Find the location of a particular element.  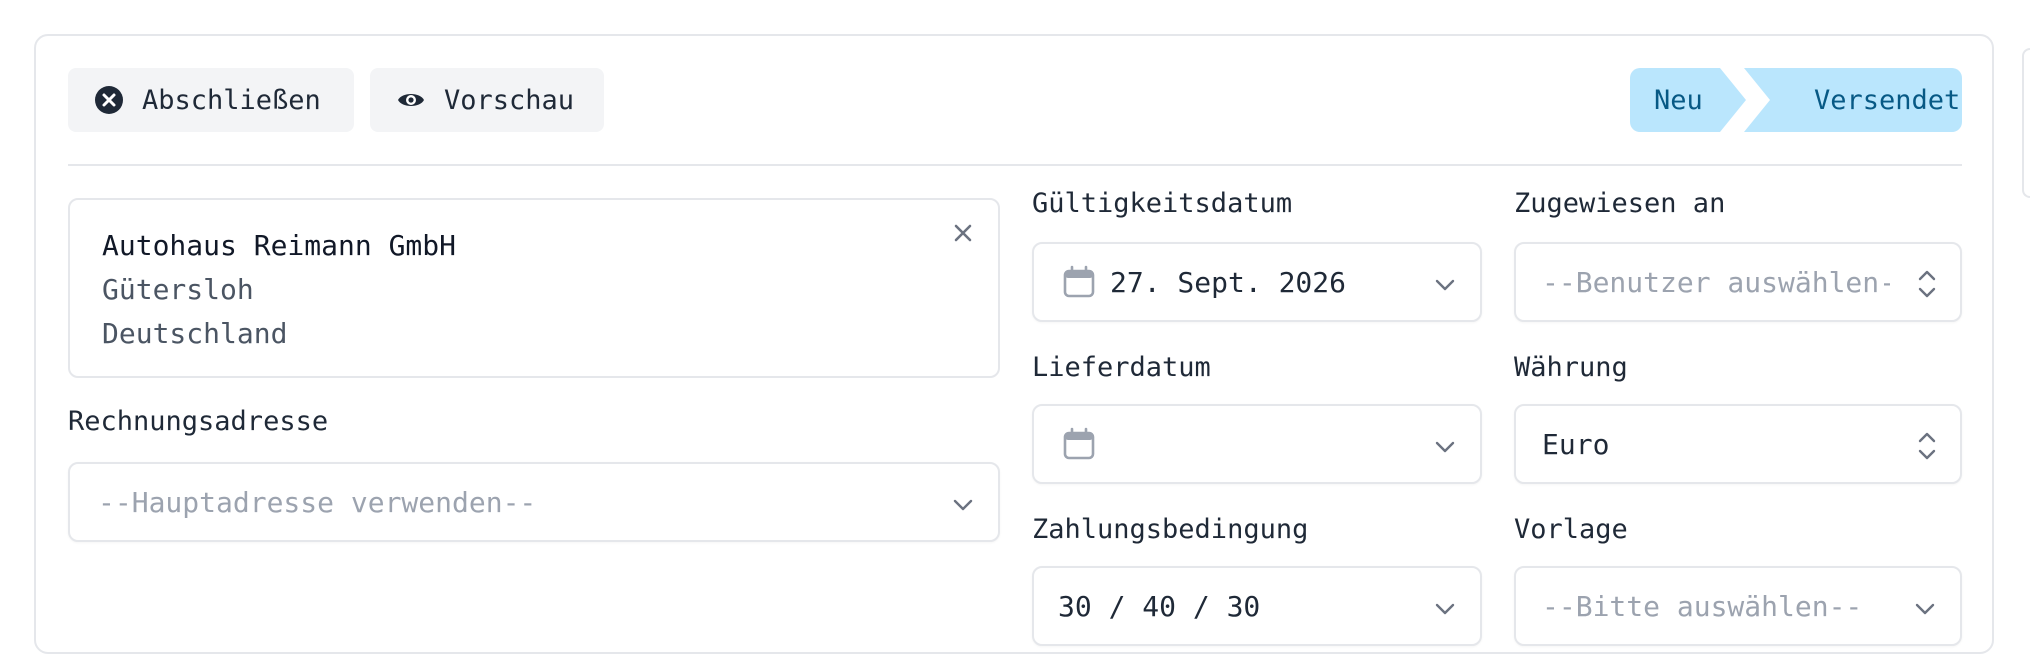

close-button-label: Abschließen is located at coordinates (231, 100).